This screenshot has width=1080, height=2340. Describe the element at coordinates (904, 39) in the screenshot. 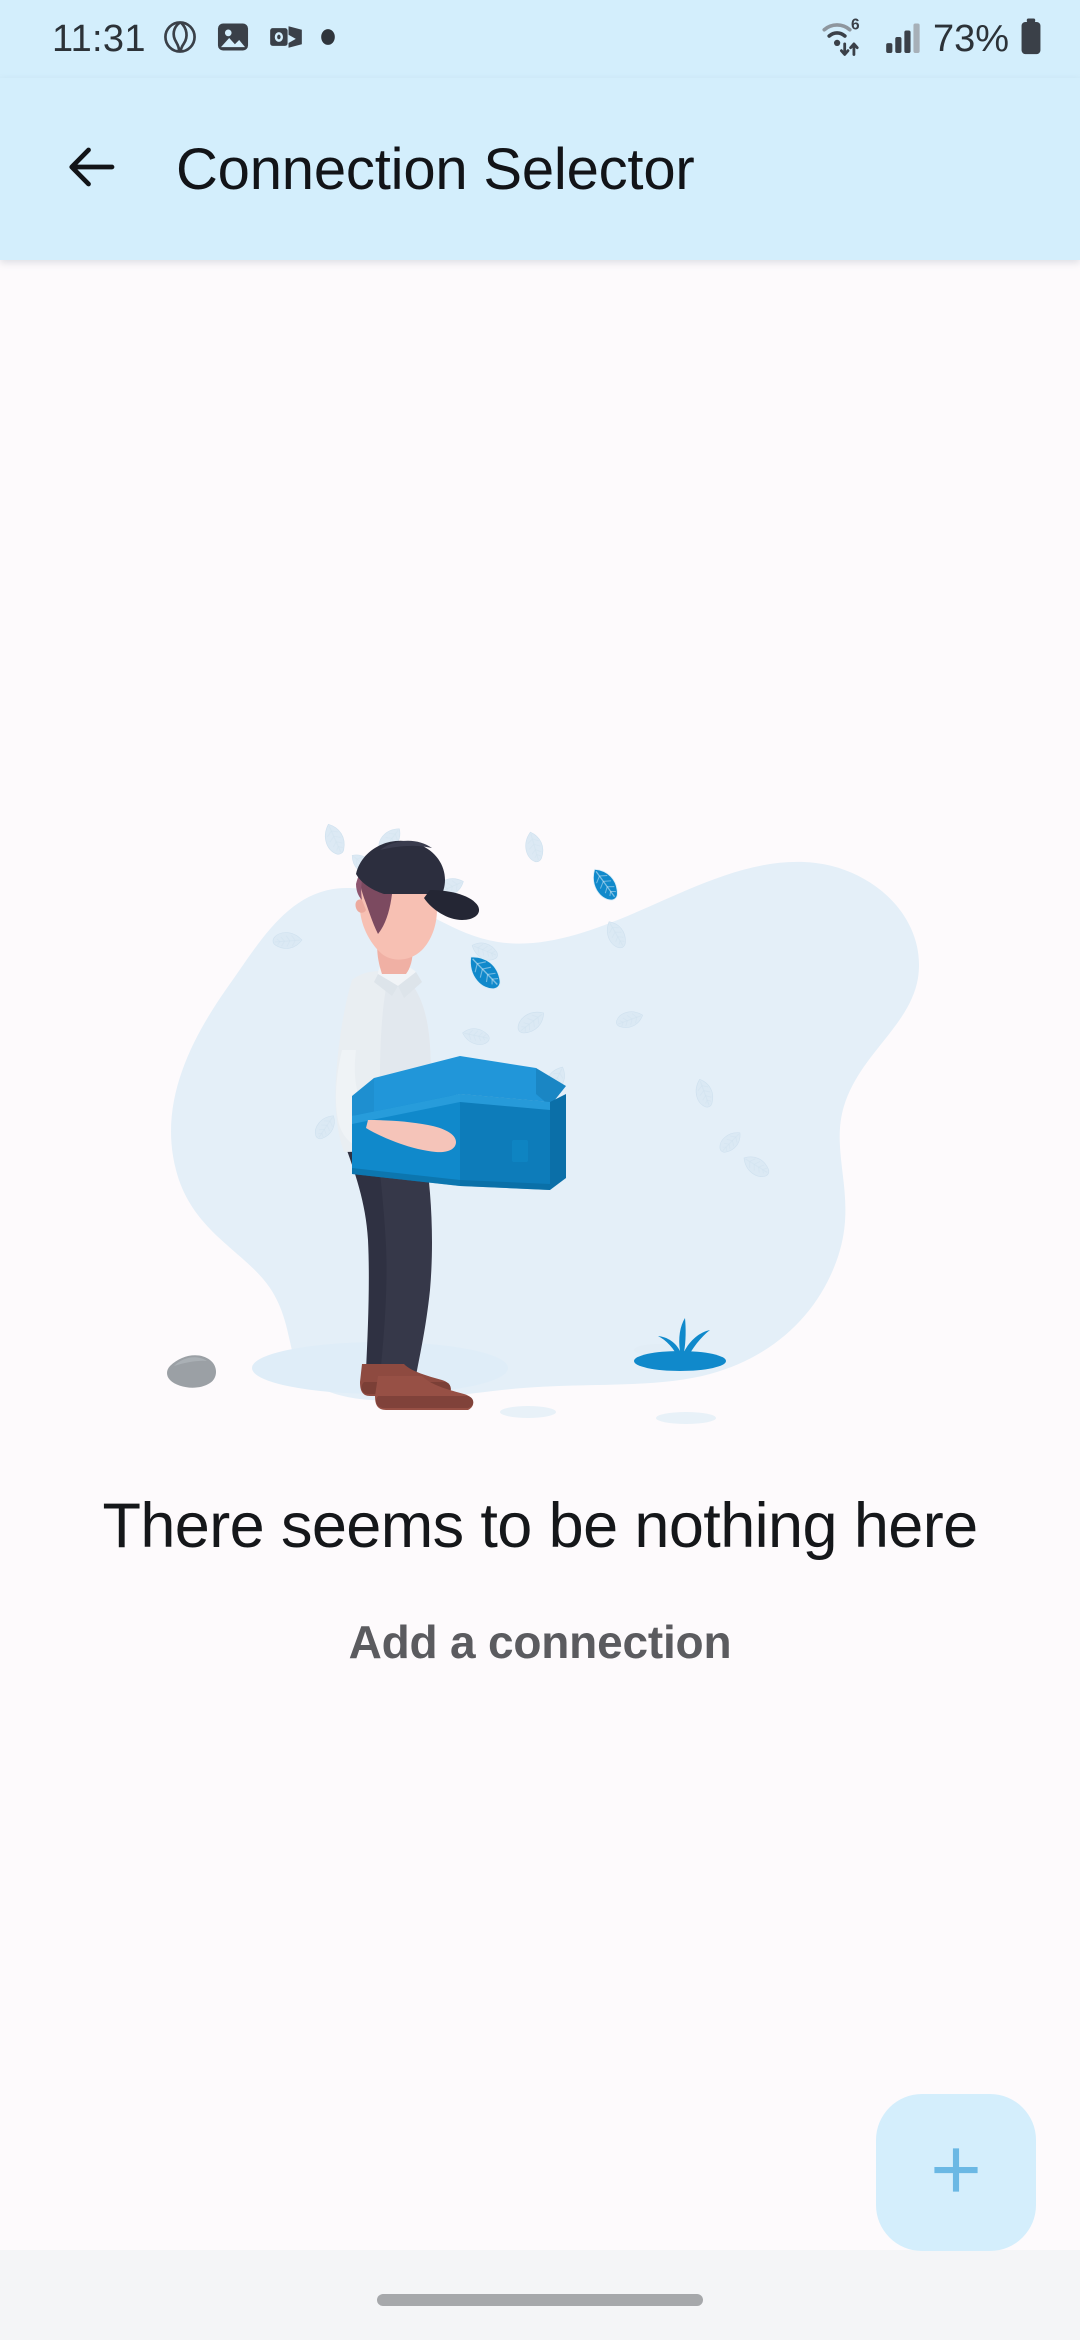

I see `cellular-signal-icon` at that location.